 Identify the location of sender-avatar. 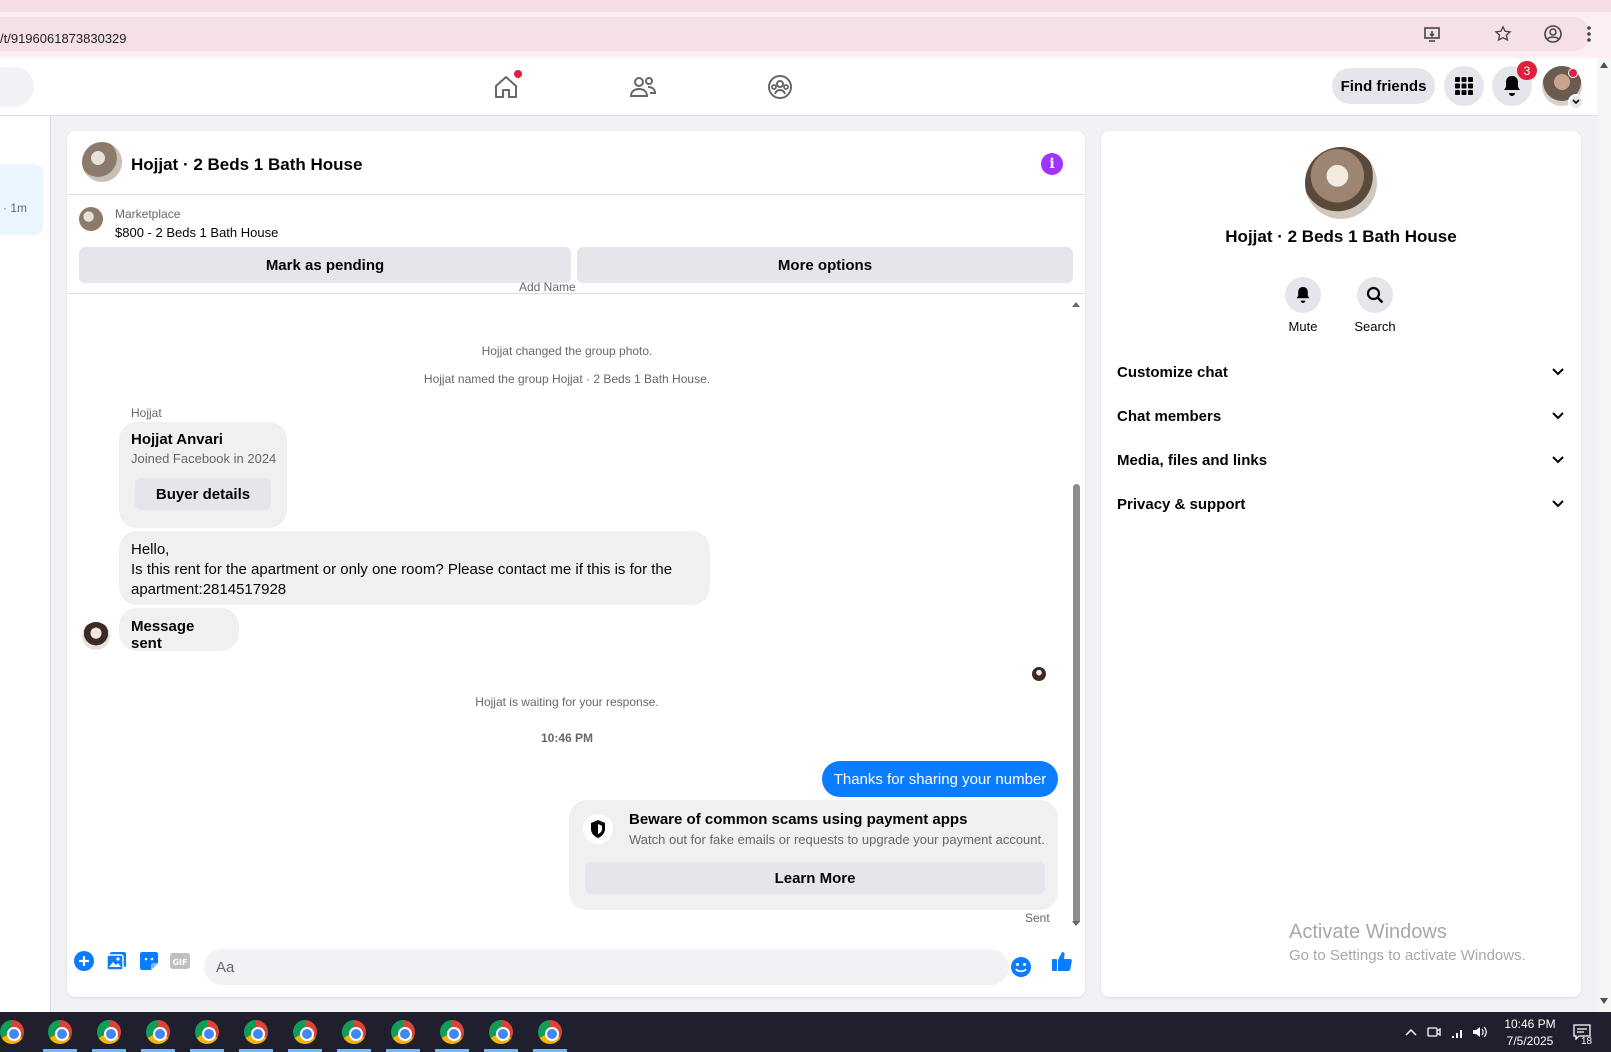
(96, 636).